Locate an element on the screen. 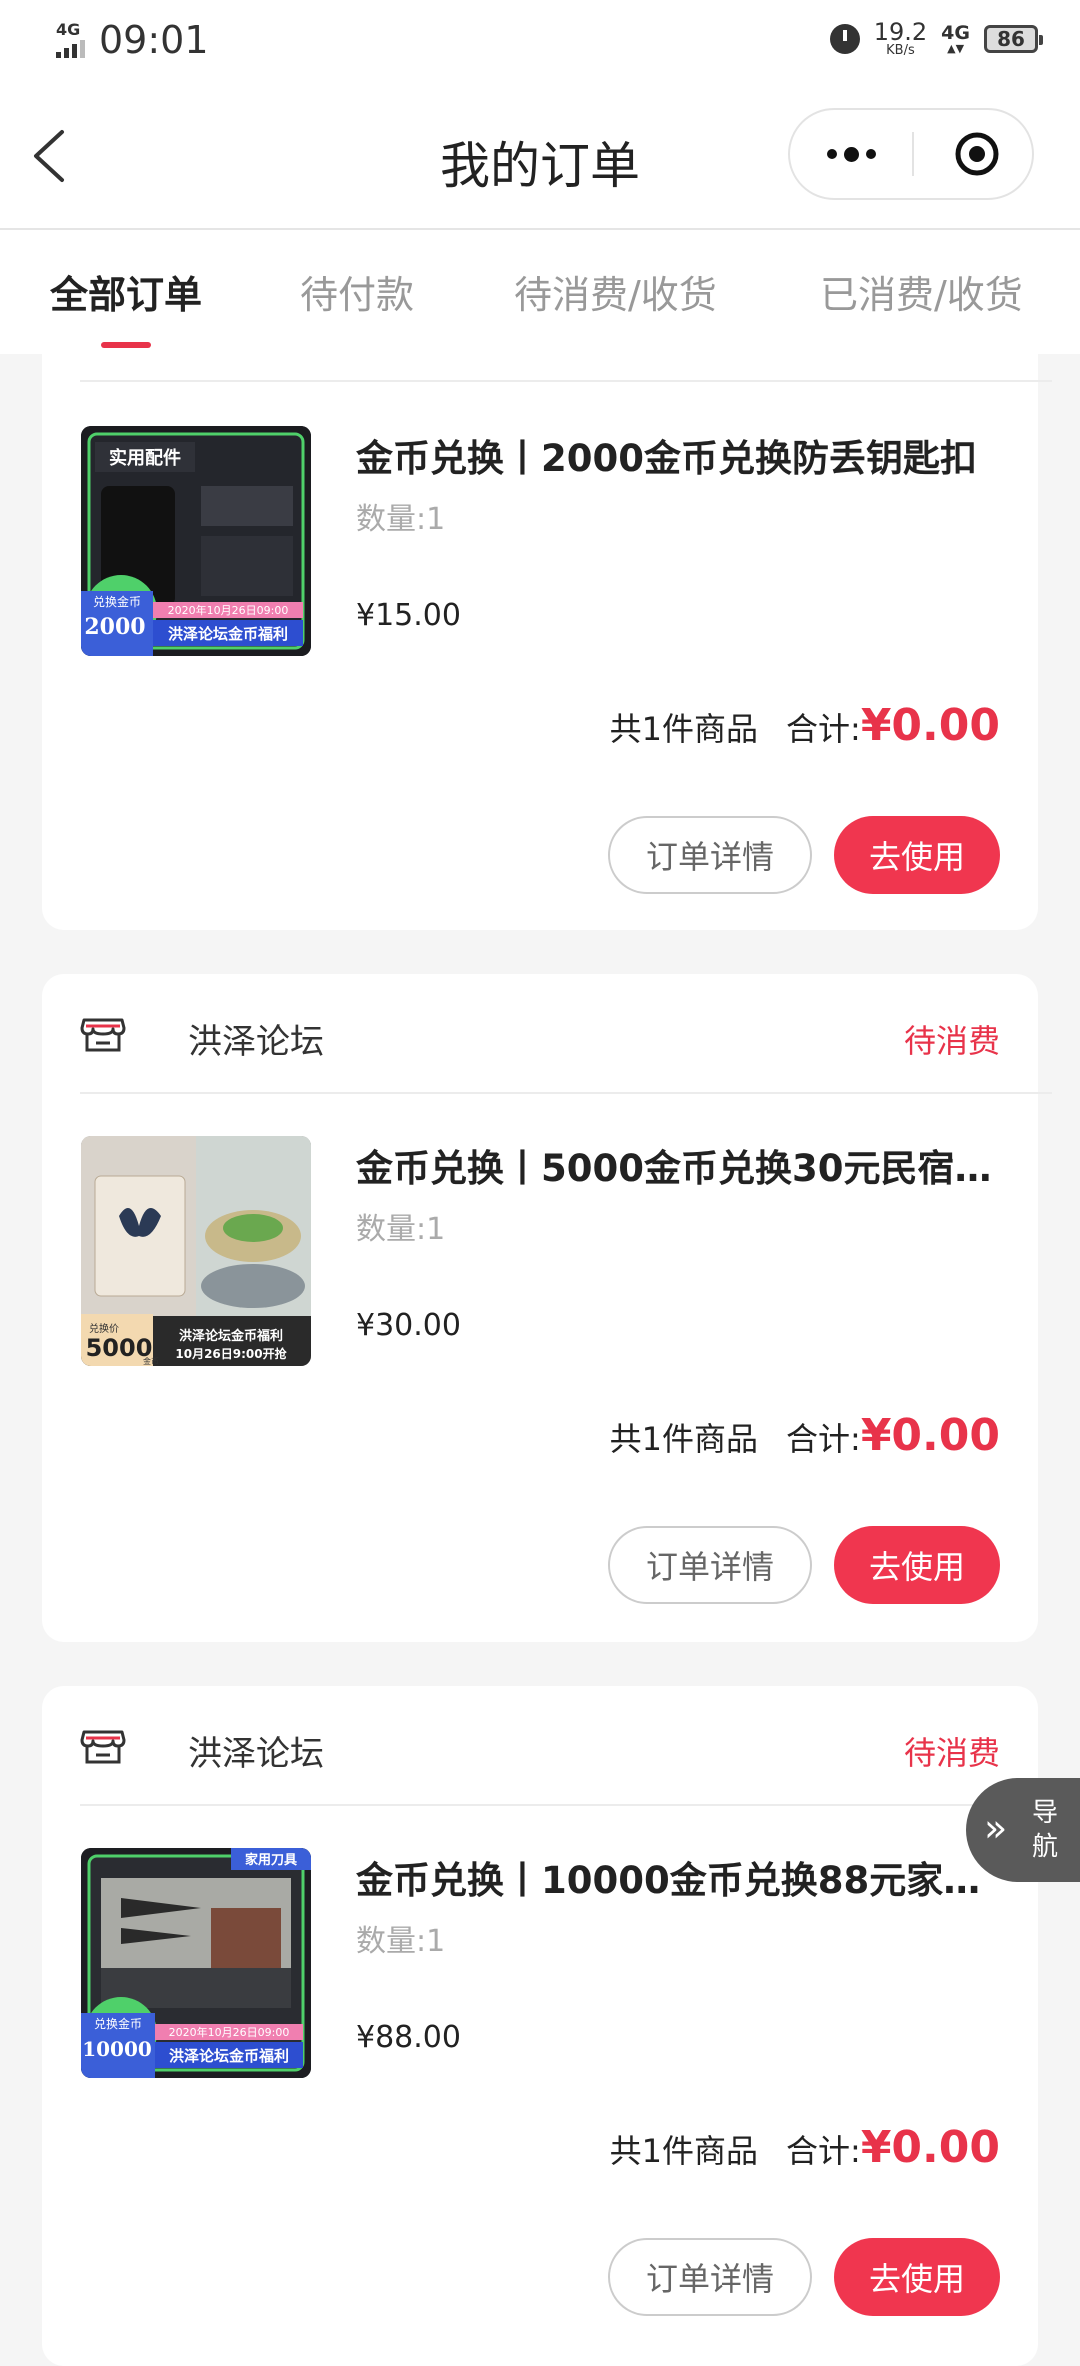 The width and height of the screenshot is (1080, 2366). tab-all-orders: 全部订单 is located at coordinates (126, 291).